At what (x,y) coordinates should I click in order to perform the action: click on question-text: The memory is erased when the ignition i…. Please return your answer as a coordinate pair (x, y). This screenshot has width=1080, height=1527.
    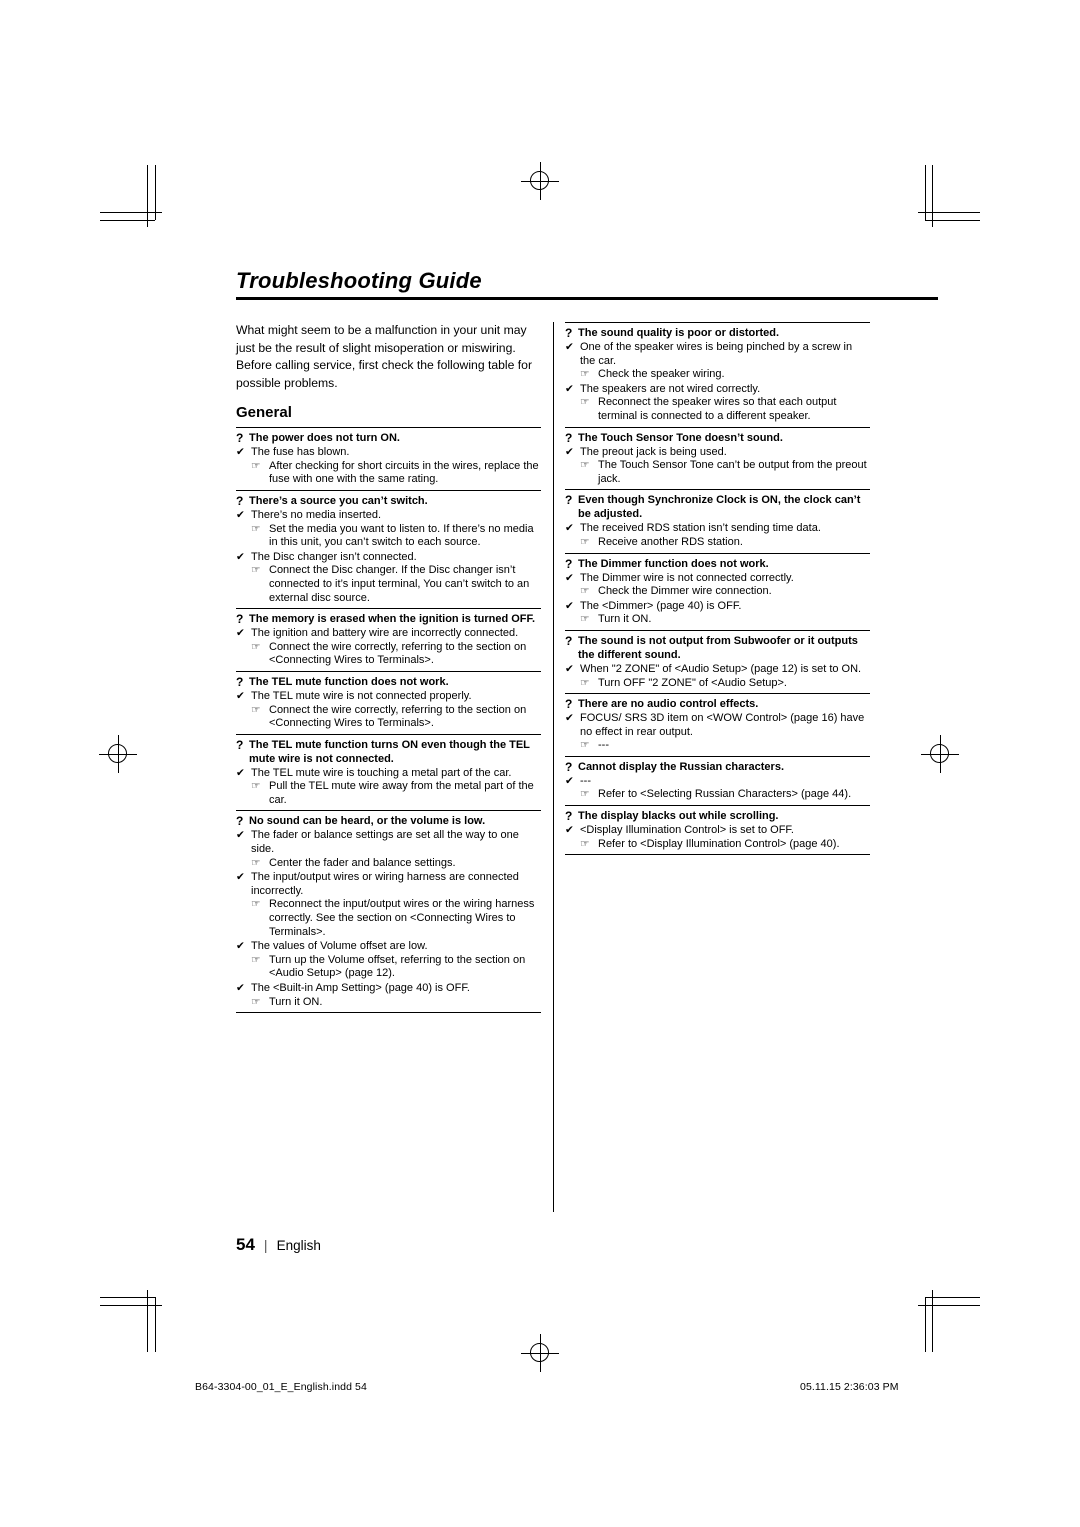
    Looking at the image, I should click on (392, 619).